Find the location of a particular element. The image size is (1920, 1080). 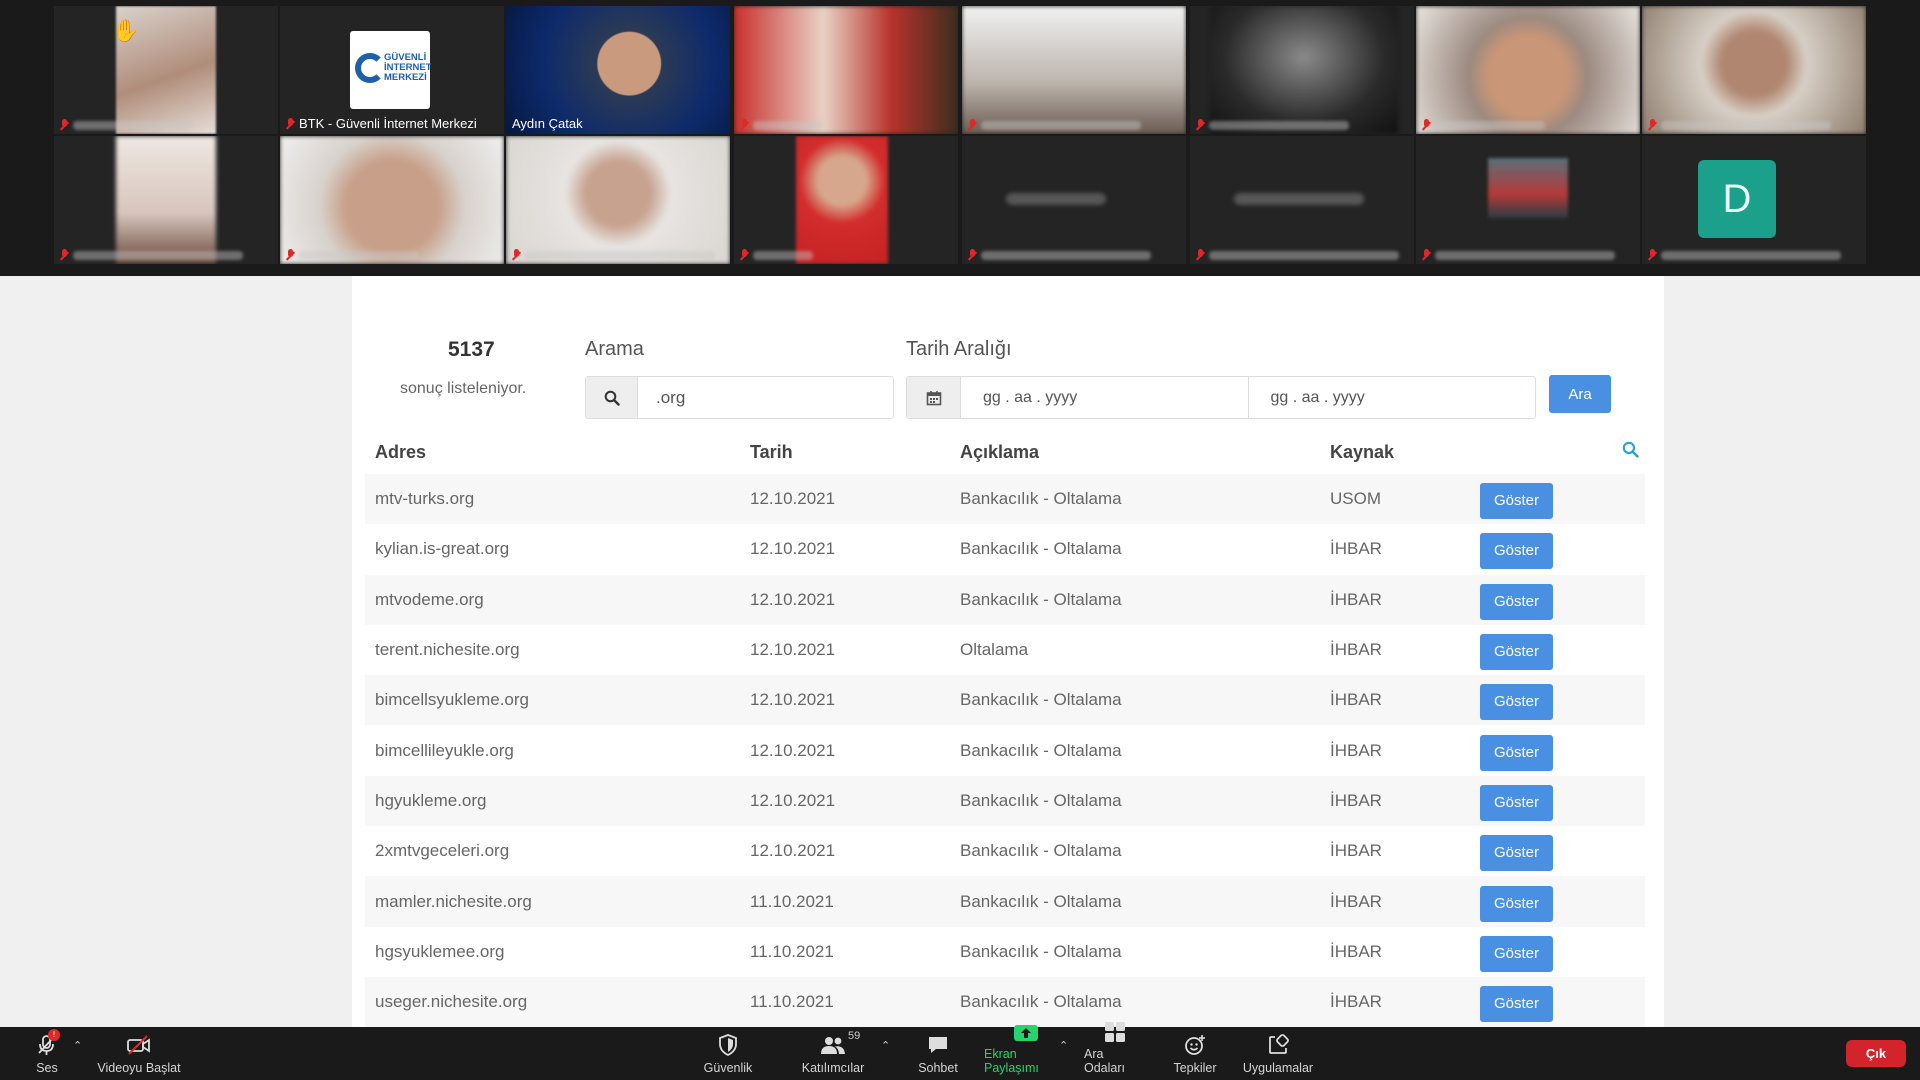

participant-name-label: Aydın Çatak is located at coordinates (547, 123).